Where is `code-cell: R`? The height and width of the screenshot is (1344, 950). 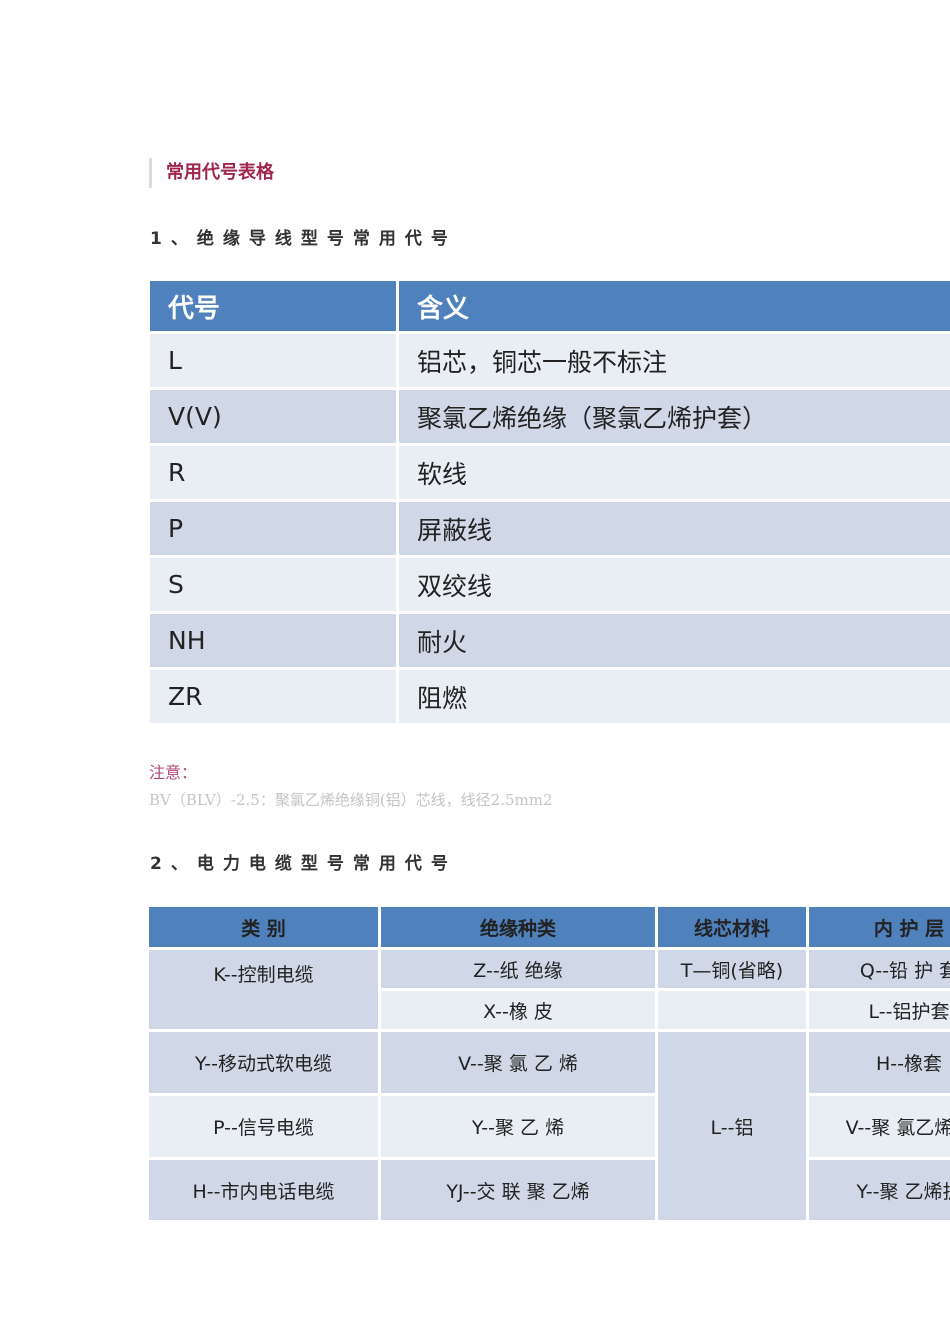 code-cell: R is located at coordinates (273, 472).